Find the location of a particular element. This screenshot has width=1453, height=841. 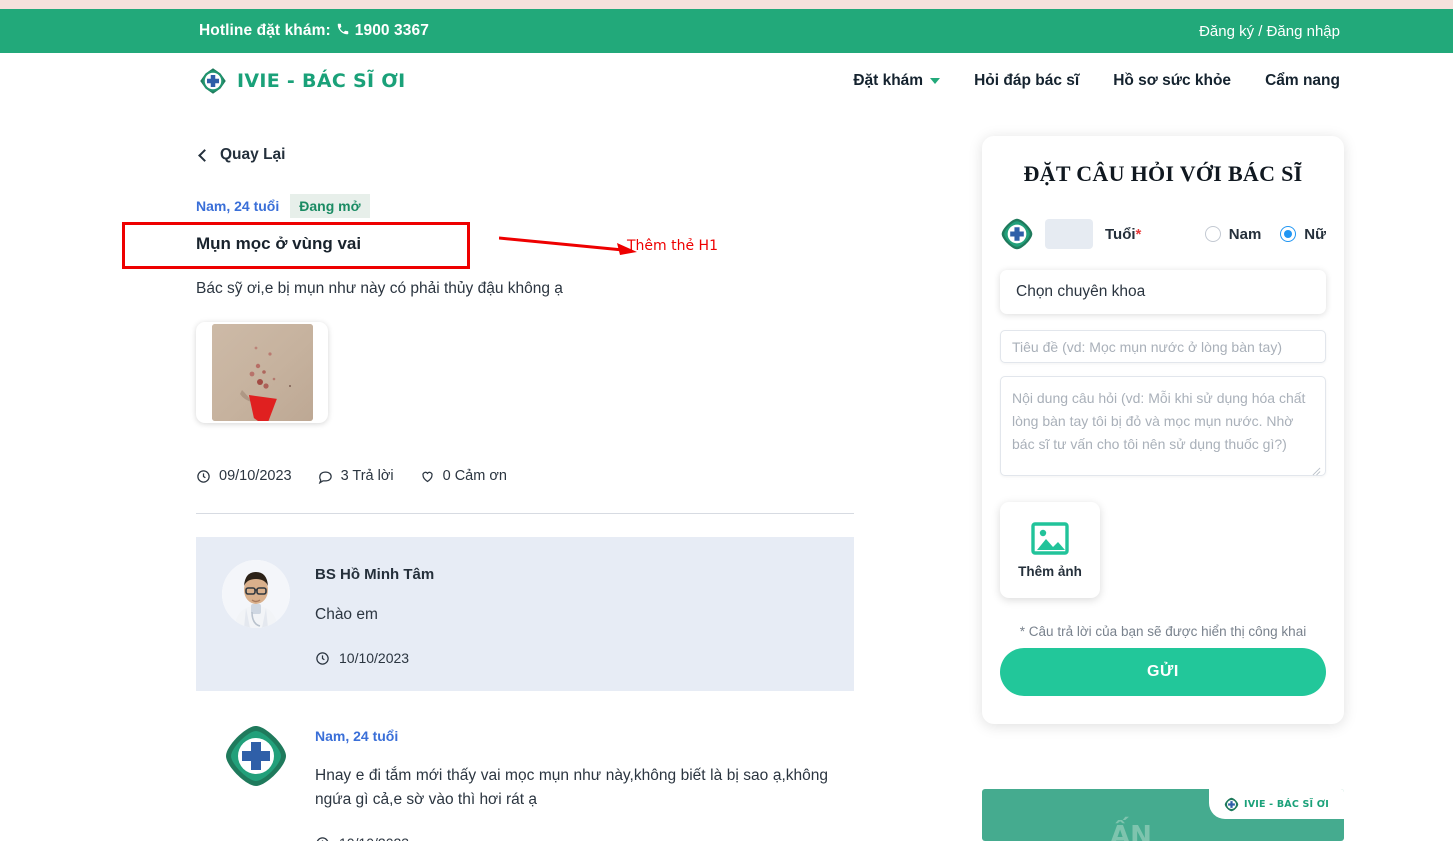

hotline-number: 1900 3367 is located at coordinates (392, 31).